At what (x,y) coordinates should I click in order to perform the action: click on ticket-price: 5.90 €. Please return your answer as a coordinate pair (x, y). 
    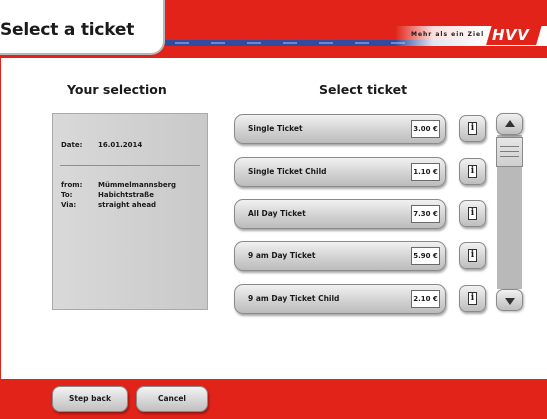
    Looking at the image, I should click on (425, 256).